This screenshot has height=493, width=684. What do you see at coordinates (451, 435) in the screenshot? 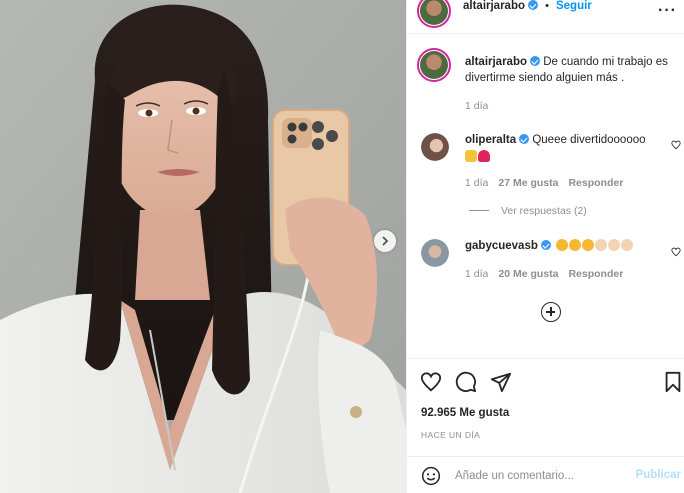
I see `post-timestamp: HACE UN DÍA` at bounding box center [451, 435].